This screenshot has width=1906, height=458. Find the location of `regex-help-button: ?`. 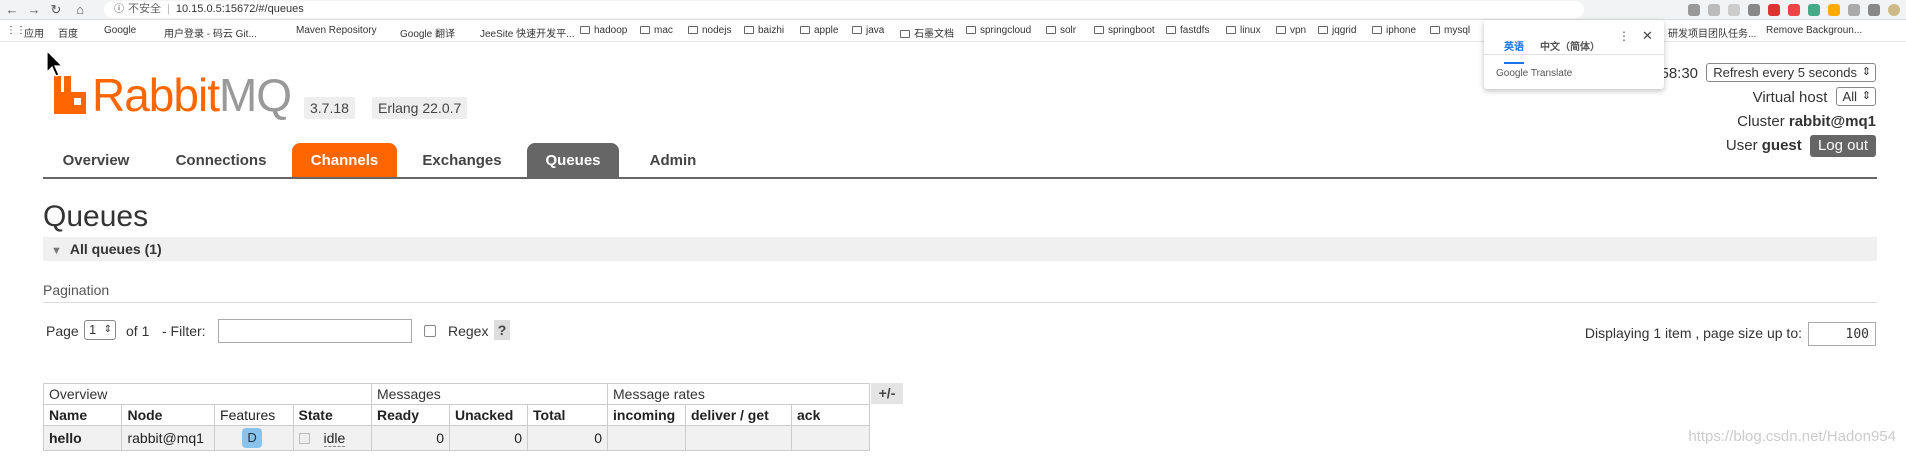

regex-help-button: ? is located at coordinates (502, 330).